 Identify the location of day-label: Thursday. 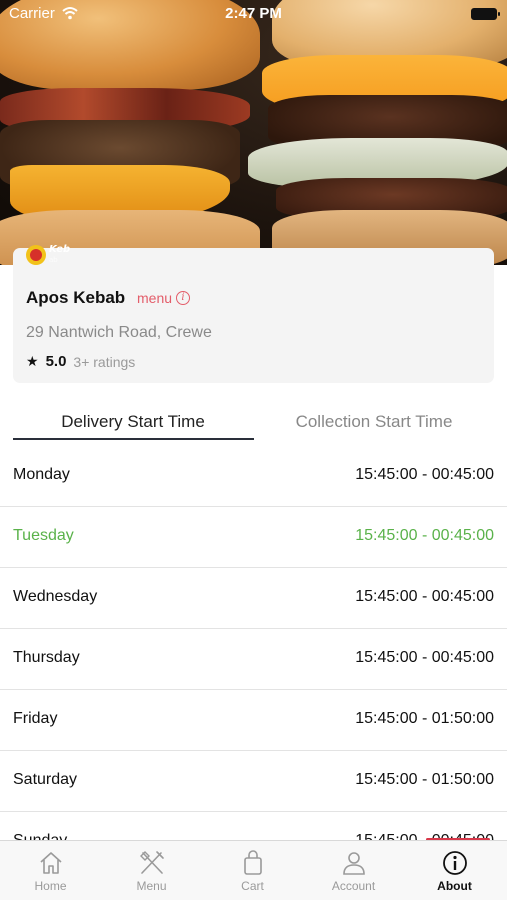
(46, 657).